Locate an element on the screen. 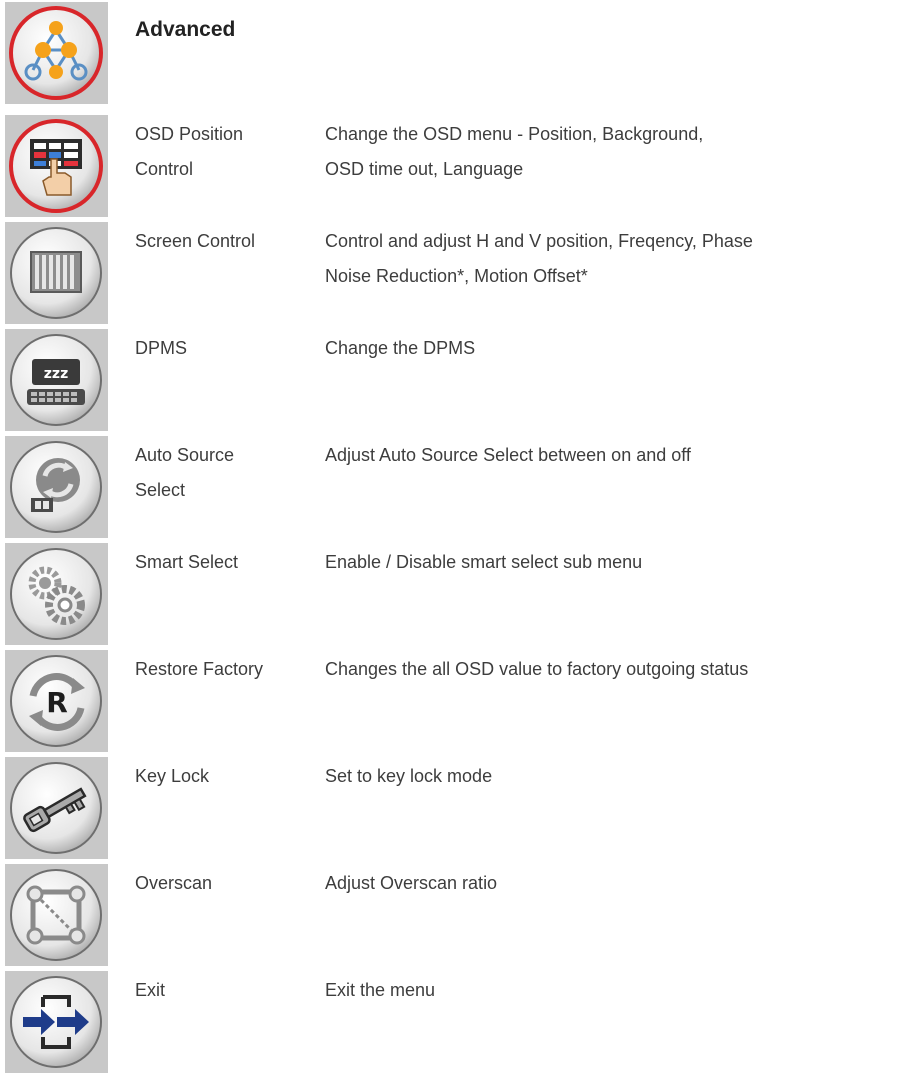 The image size is (901, 1090). item-description: Change the DPMS is located at coordinates (612, 348).